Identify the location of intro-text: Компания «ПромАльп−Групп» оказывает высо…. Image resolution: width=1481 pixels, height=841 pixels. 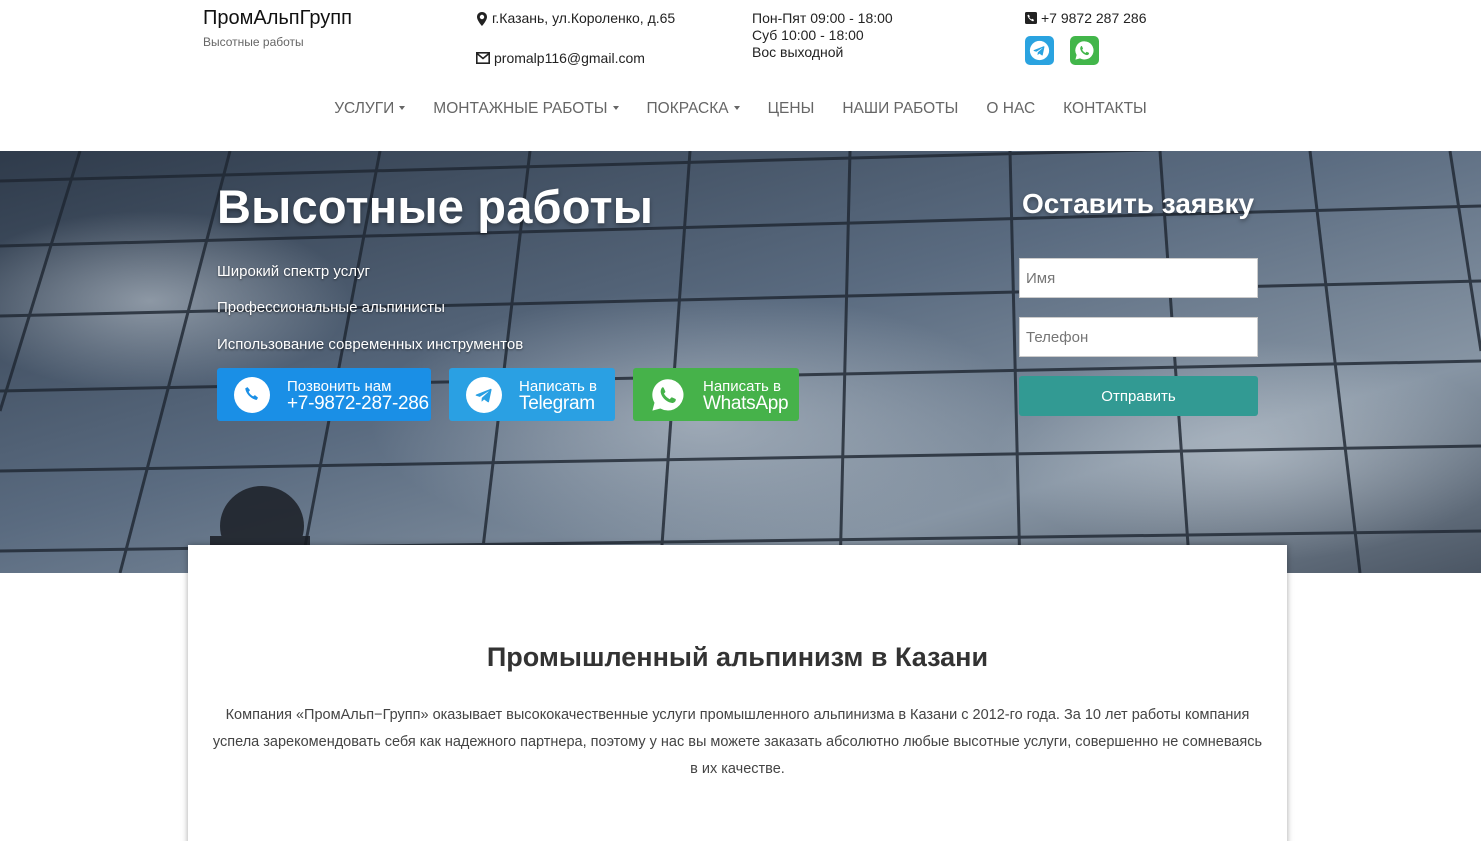
(737, 742).